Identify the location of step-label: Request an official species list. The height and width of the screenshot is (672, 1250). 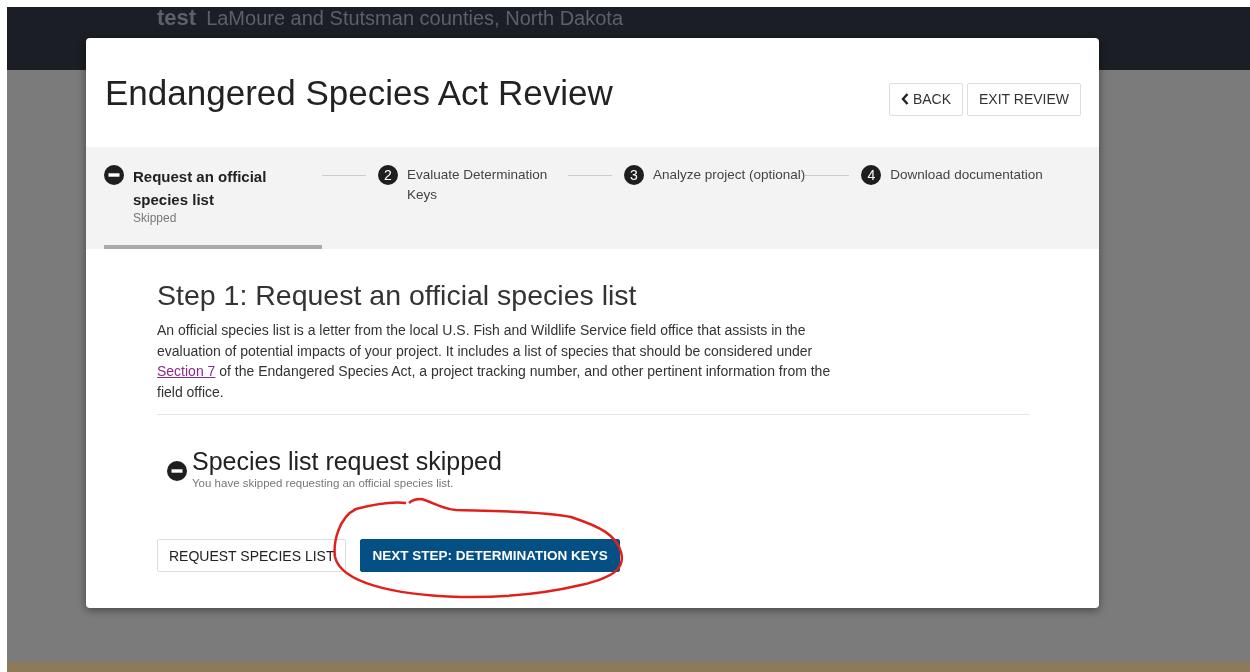
(200, 188).